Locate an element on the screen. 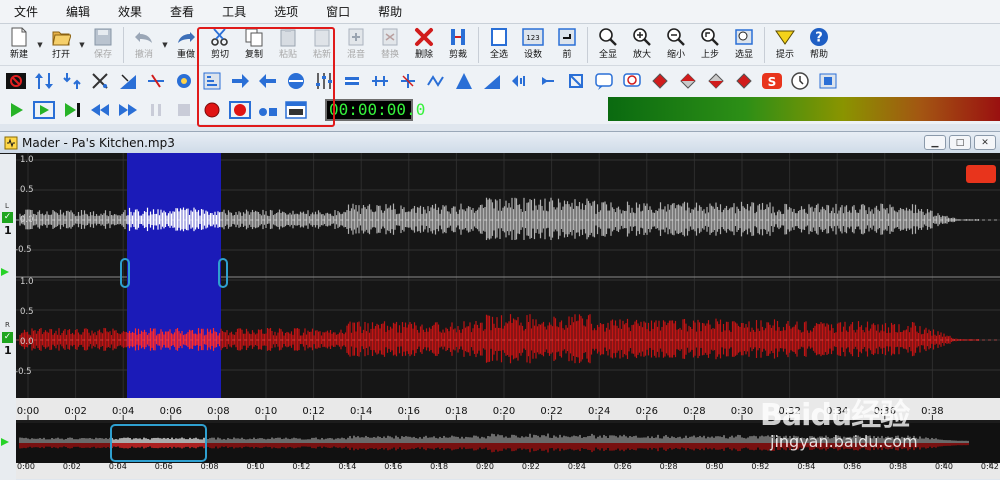  cue-button is located at coordinates (576, 81).